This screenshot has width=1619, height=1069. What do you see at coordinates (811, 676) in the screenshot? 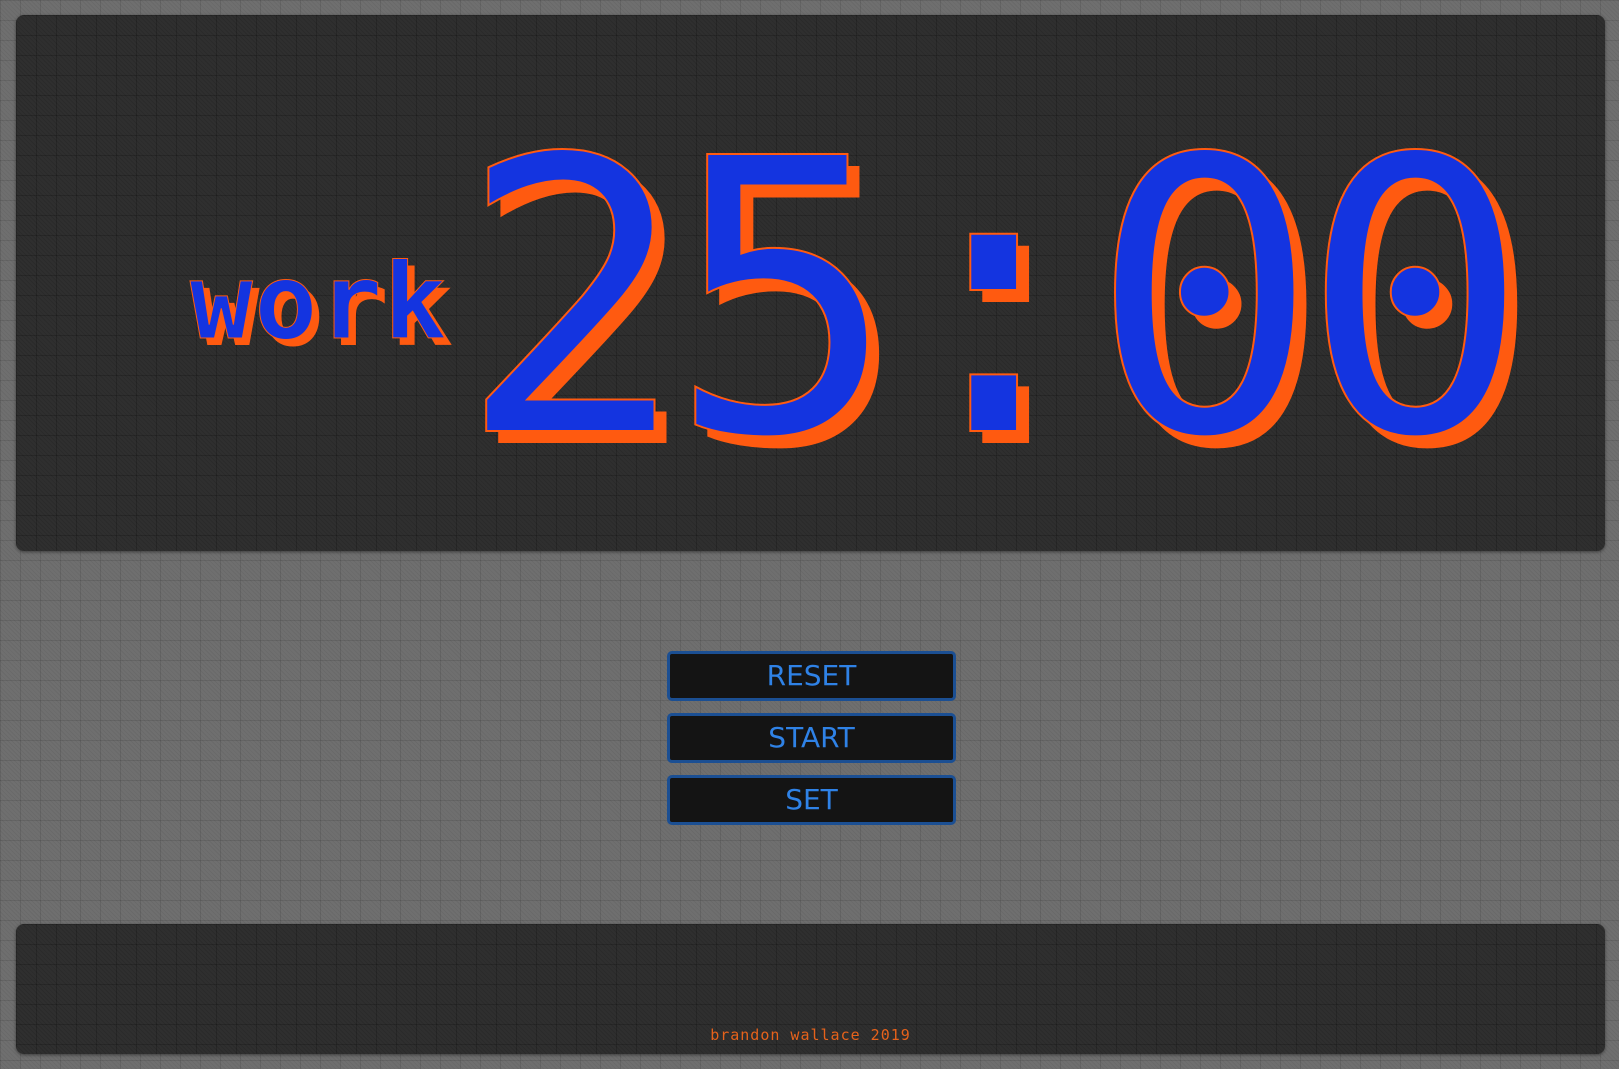
I see `reset-button: RESET` at bounding box center [811, 676].